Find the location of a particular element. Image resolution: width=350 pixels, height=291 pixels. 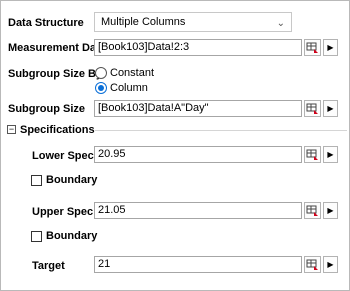

upper-spec-range-button is located at coordinates (312, 210).